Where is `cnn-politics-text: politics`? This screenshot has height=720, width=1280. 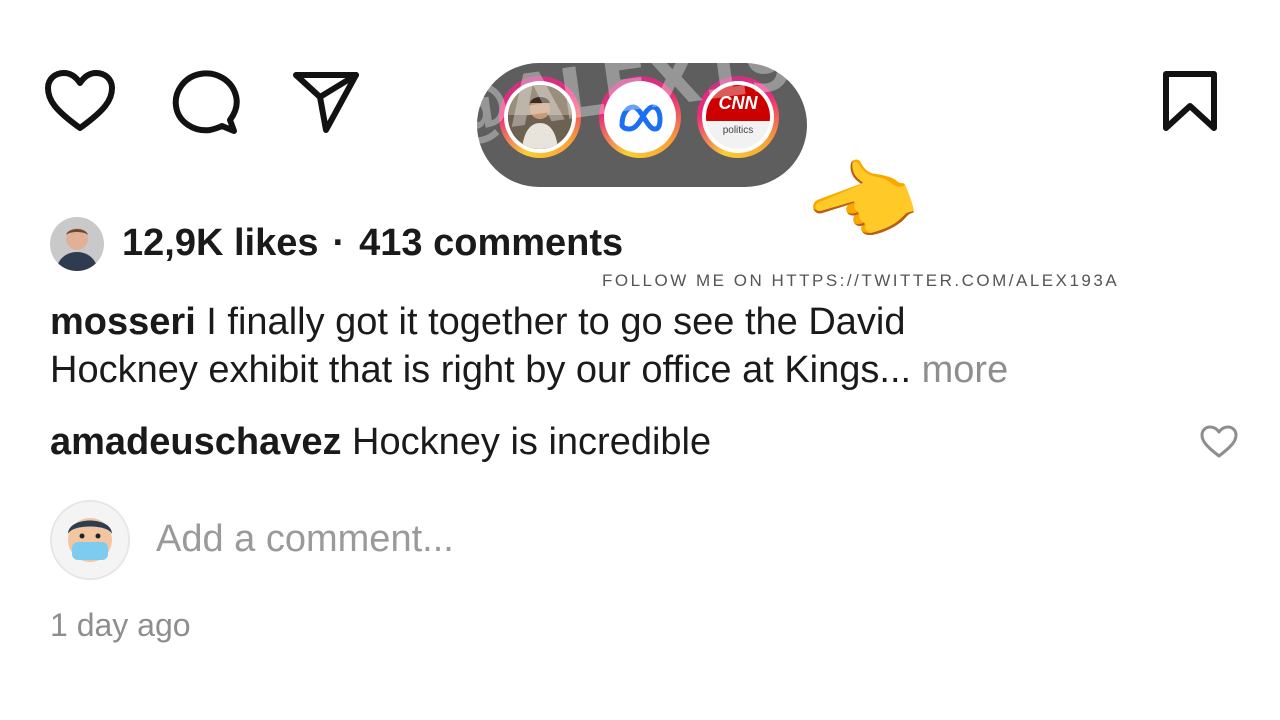 cnn-politics-text: politics is located at coordinates (738, 130).